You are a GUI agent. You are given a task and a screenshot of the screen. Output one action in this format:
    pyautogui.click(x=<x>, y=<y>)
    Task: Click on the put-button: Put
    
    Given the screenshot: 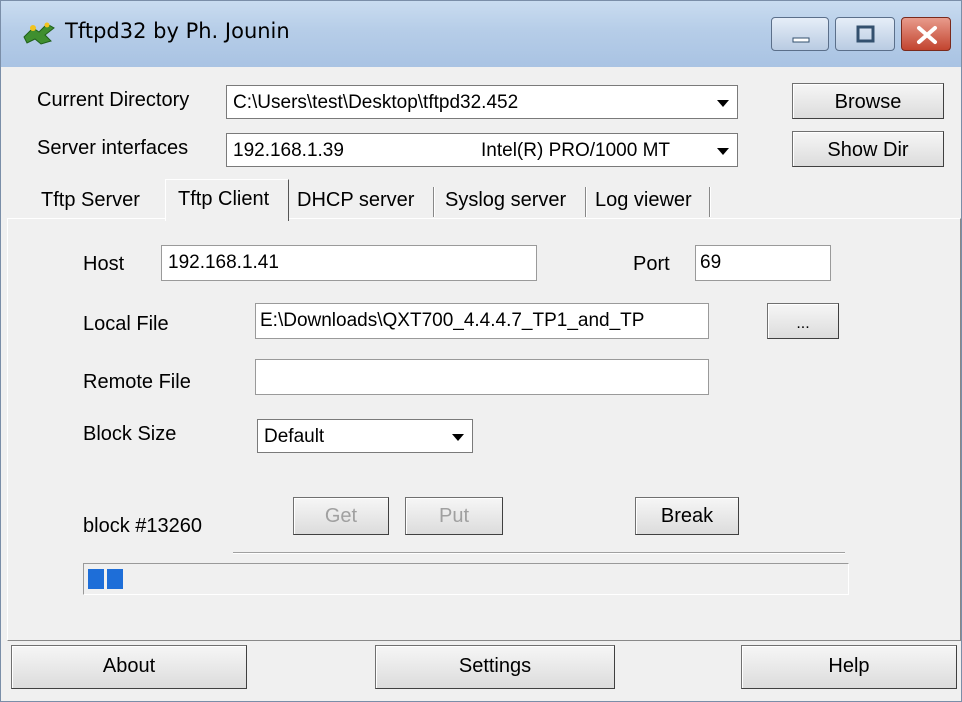 What is the action you would take?
    pyautogui.click(x=454, y=516)
    